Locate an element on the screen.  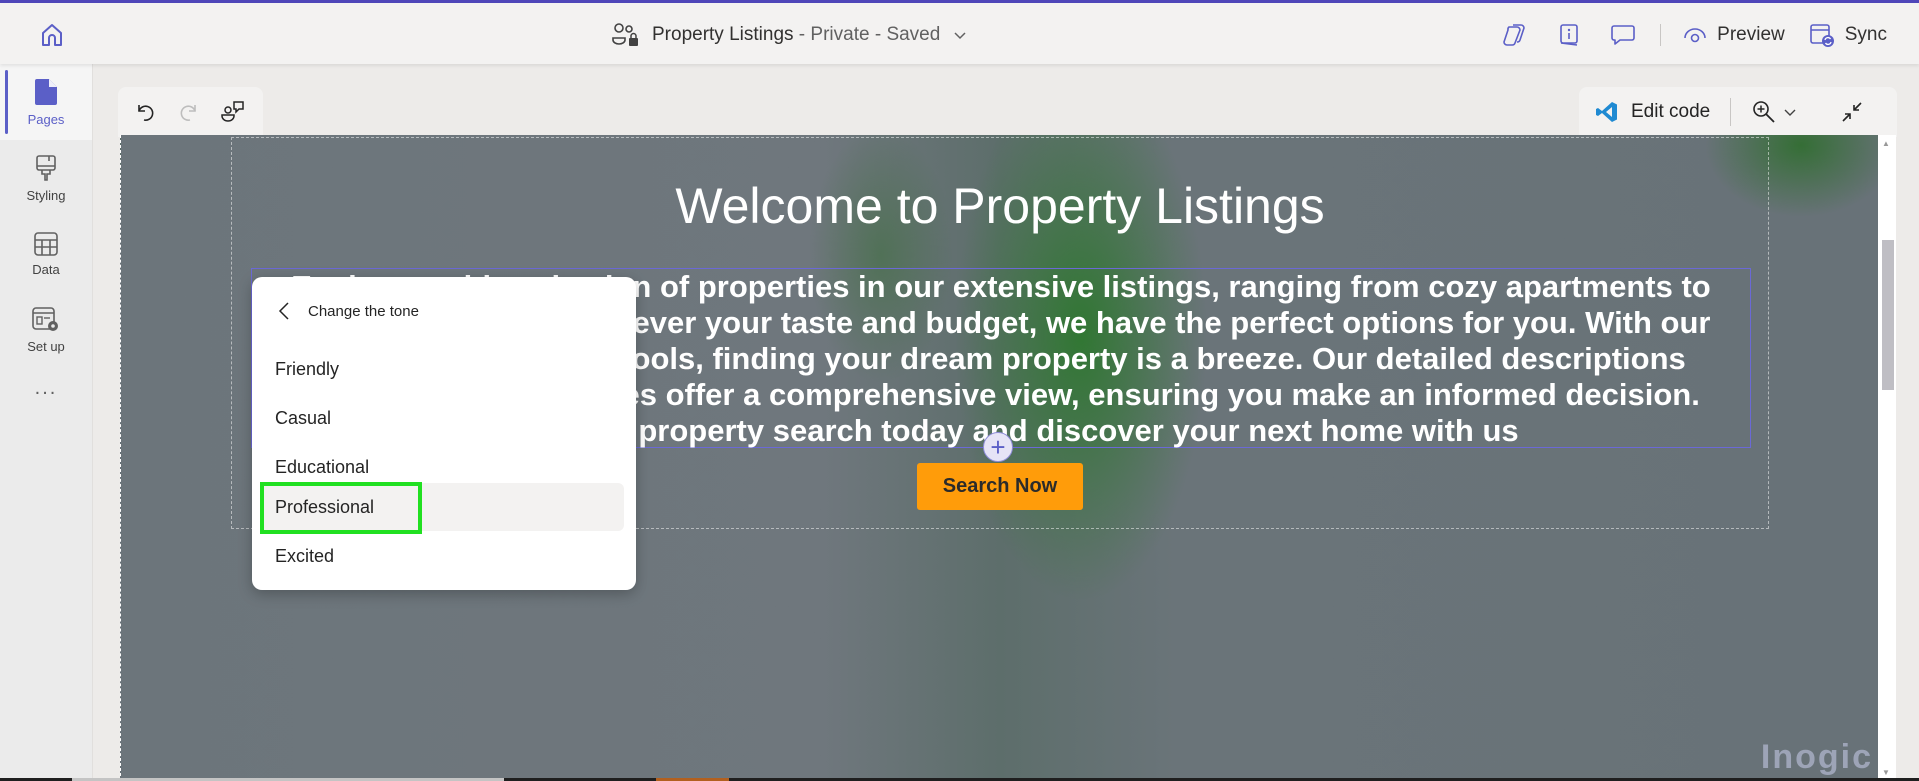
tone-option-professional: Professional is located at coordinates (442, 507).